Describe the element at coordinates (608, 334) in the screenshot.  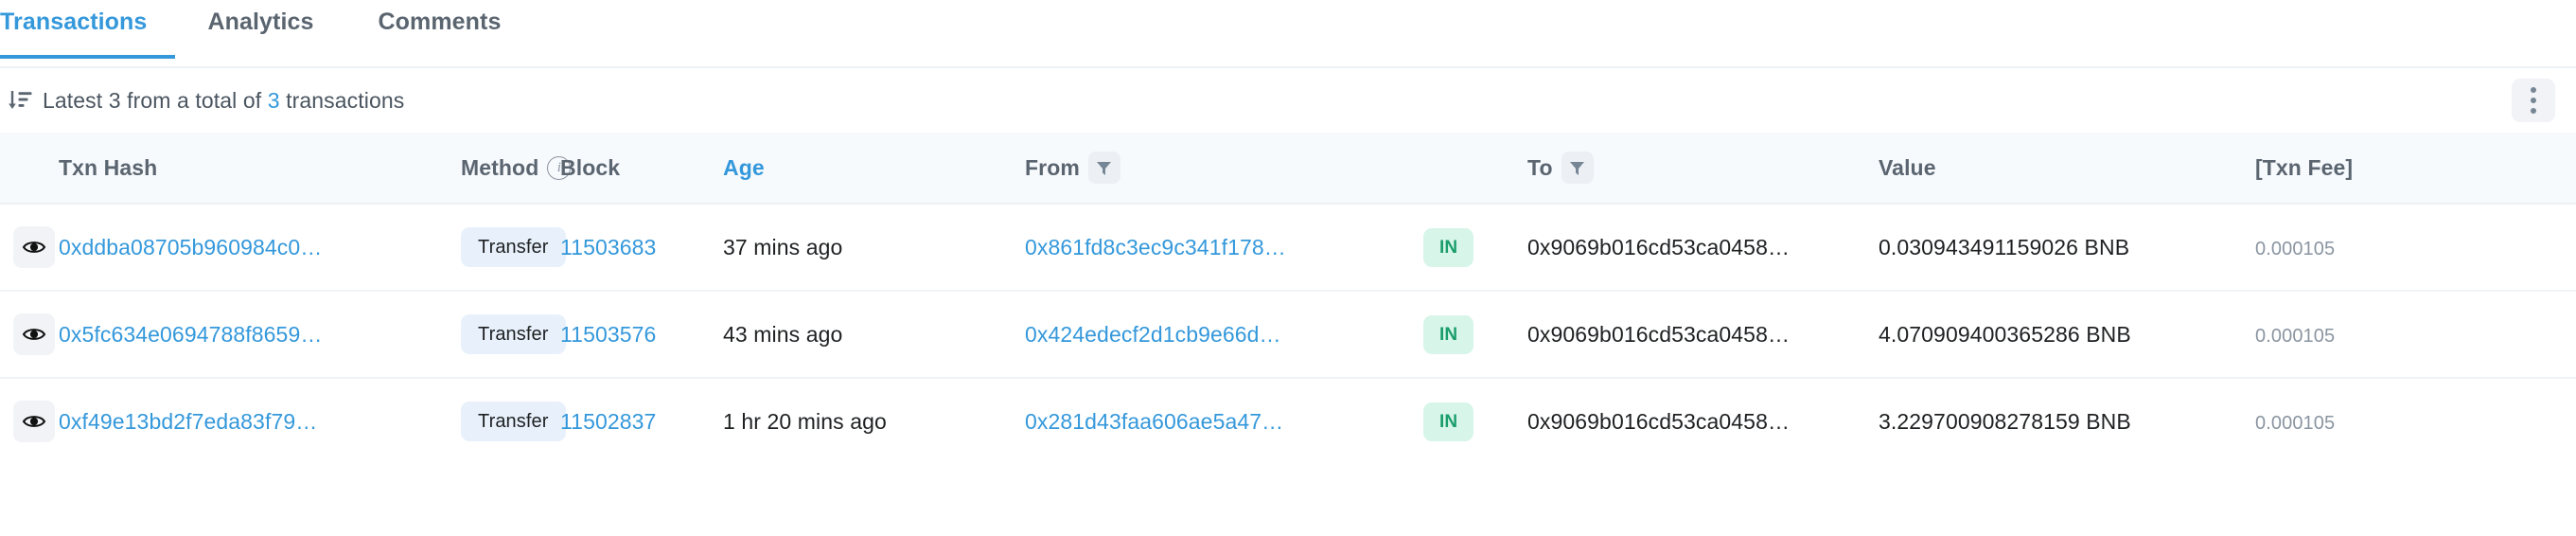
I see `block-link: 11503576` at that location.